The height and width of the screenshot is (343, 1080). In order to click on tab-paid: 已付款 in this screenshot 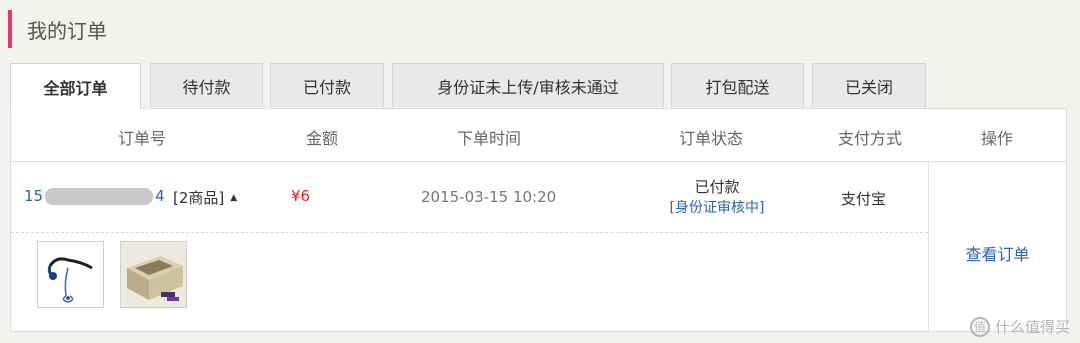, I will do `click(327, 85)`.